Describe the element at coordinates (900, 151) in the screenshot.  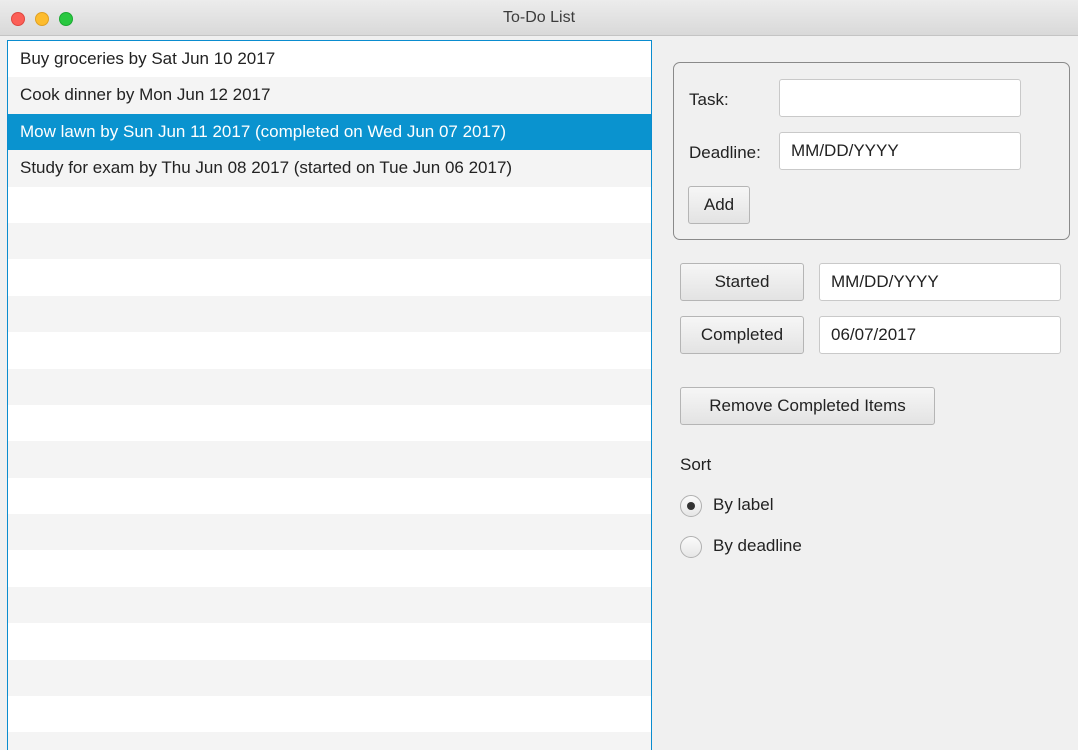
I see `deadline-input: MM/DD/YYYY` at that location.